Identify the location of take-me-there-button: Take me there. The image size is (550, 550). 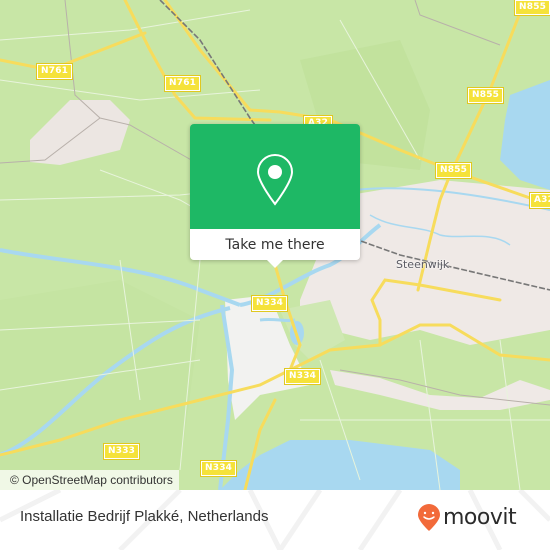
(275, 244).